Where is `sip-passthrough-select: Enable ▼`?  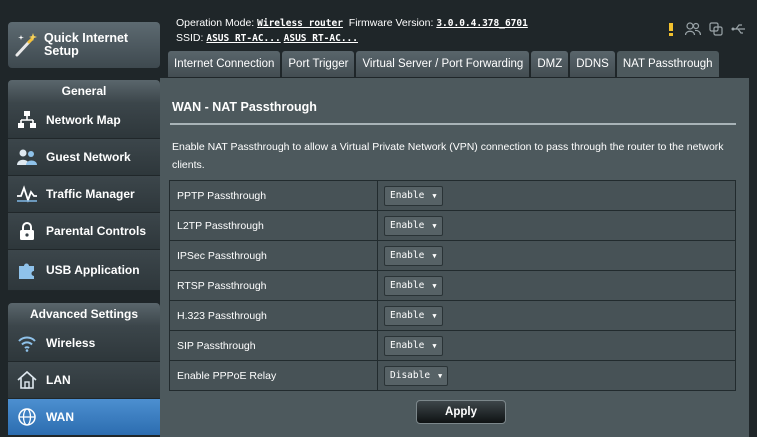 sip-passthrough-select: Enable ▼ is located at coordinates (413, 345).